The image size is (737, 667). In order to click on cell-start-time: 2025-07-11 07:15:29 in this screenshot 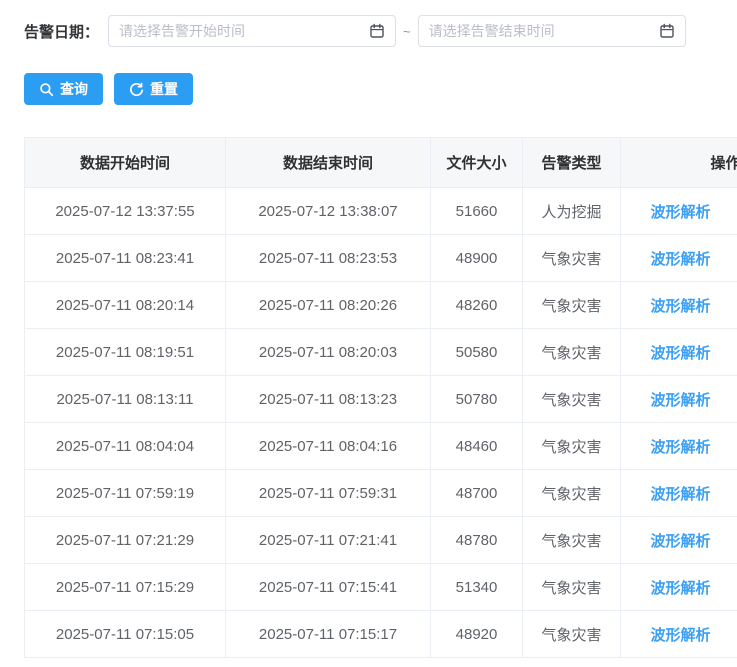, I will do `click(125, 587)`.